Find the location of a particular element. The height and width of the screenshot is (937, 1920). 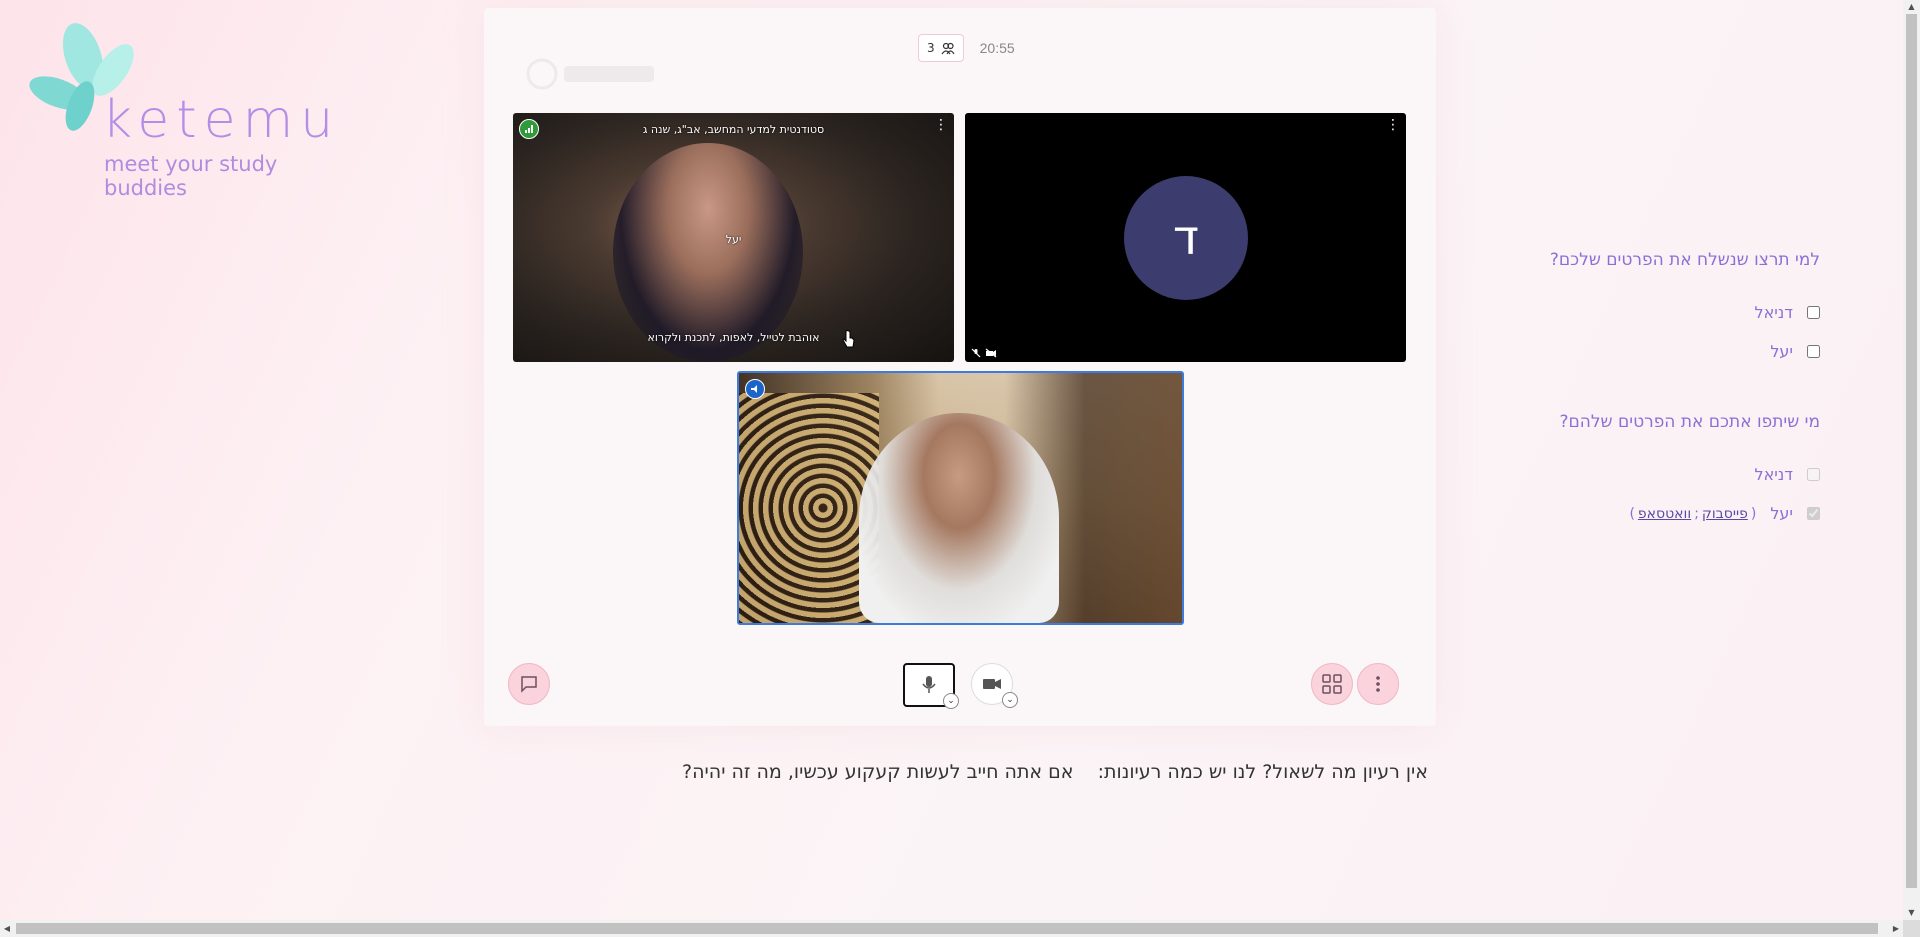

participant-title: סטודנטית למדעי המחשב, אב"ג, שנה ג is located at coordinates (733, 129).